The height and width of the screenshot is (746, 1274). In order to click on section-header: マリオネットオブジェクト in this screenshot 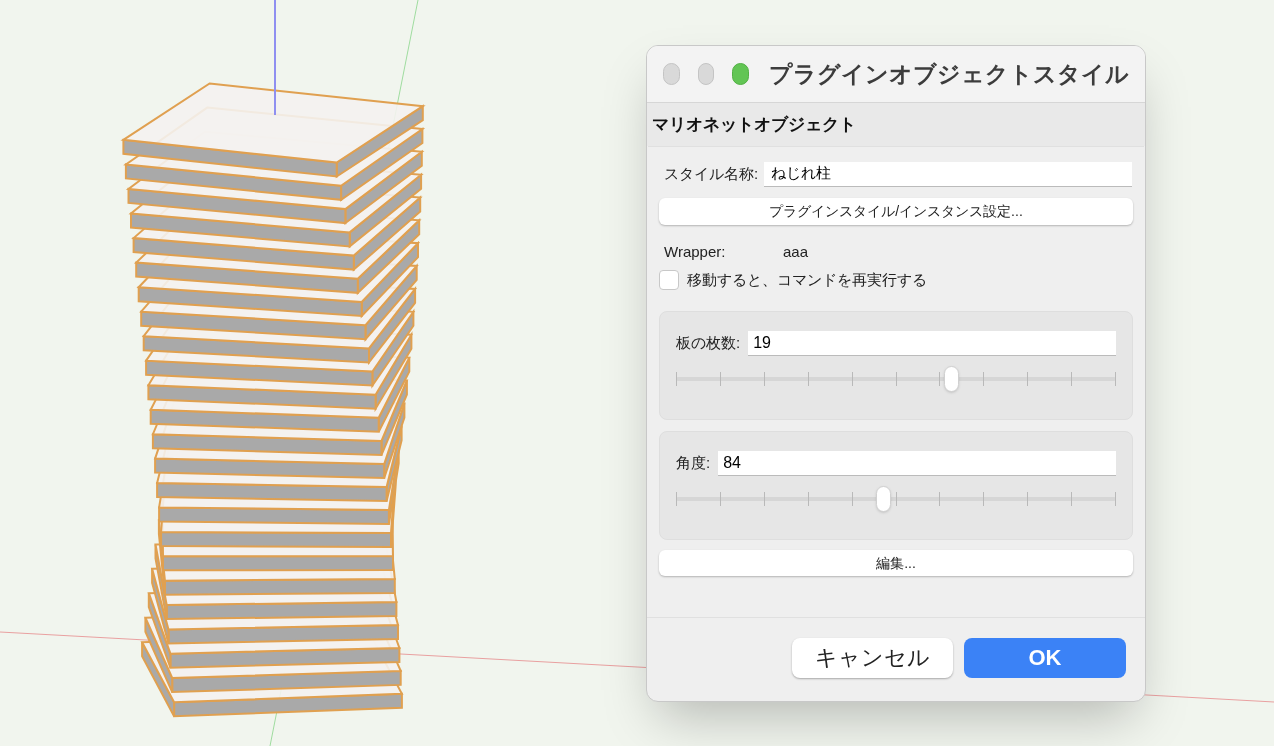, I will do `click(754, 124)`.